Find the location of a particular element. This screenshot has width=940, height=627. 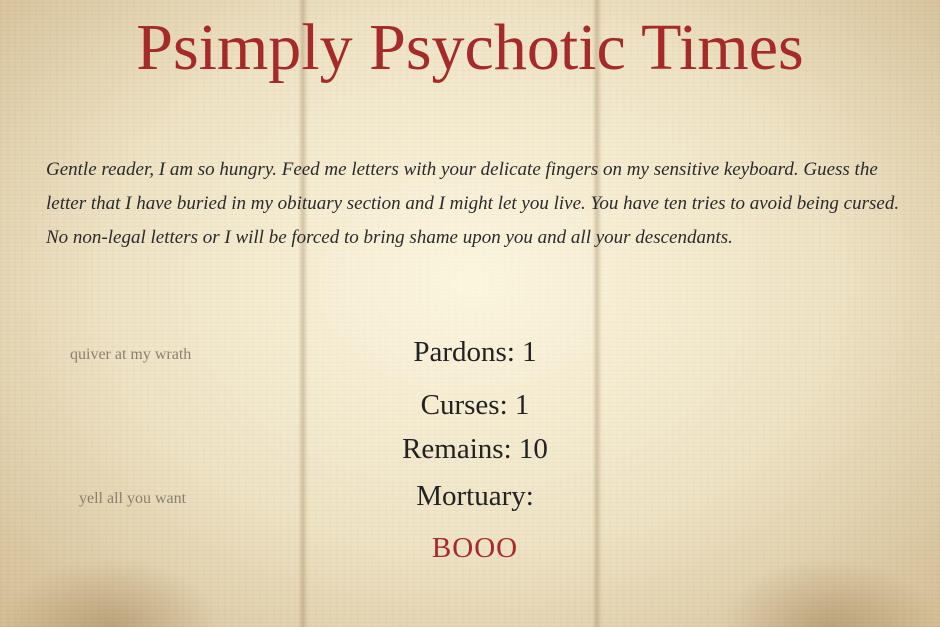

paper-stain-left is located at coordinates (110, 592).